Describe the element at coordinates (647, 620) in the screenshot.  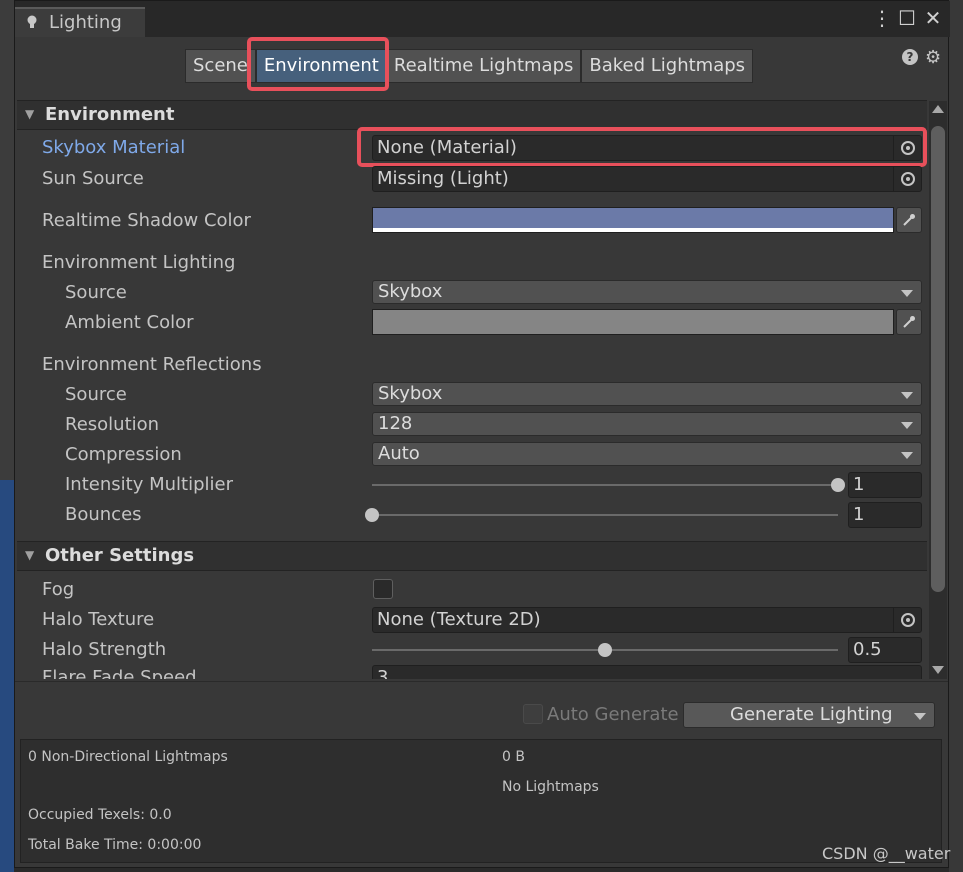
I see `halo-texture-field: None (Texture 2D)` at that location.